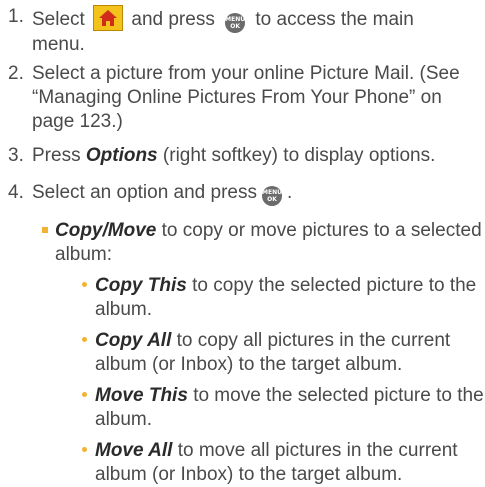 Image resolution: width=485 pixels, height=487 pixels. I want to click on option-text: to copy all pictures in the current, so click(313, 340).